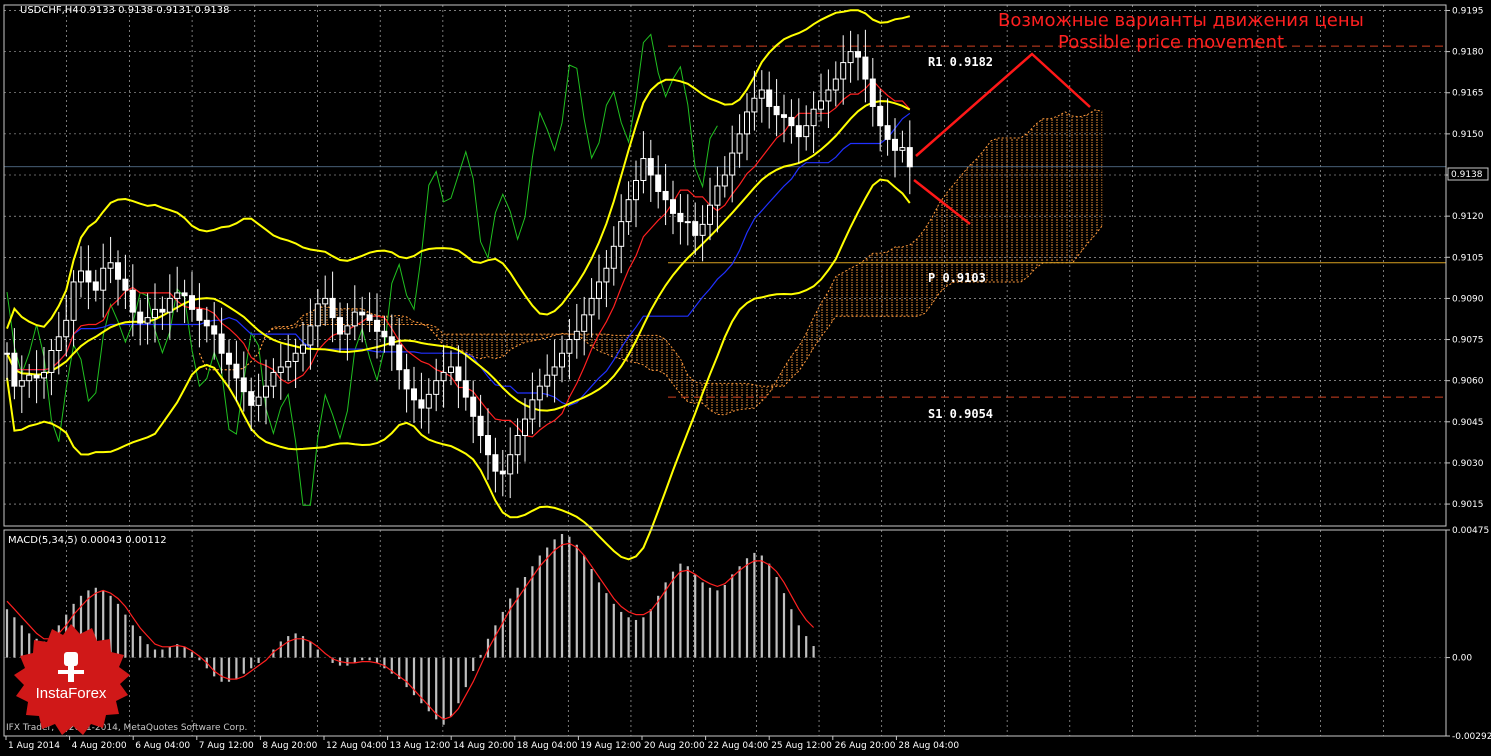 This screenshot has height=756, width=1491. Describe the element at coordinates (1181, 20) in the screenshot. I see `annotation-title-ru: Возможные варианты движения цены` at that location.